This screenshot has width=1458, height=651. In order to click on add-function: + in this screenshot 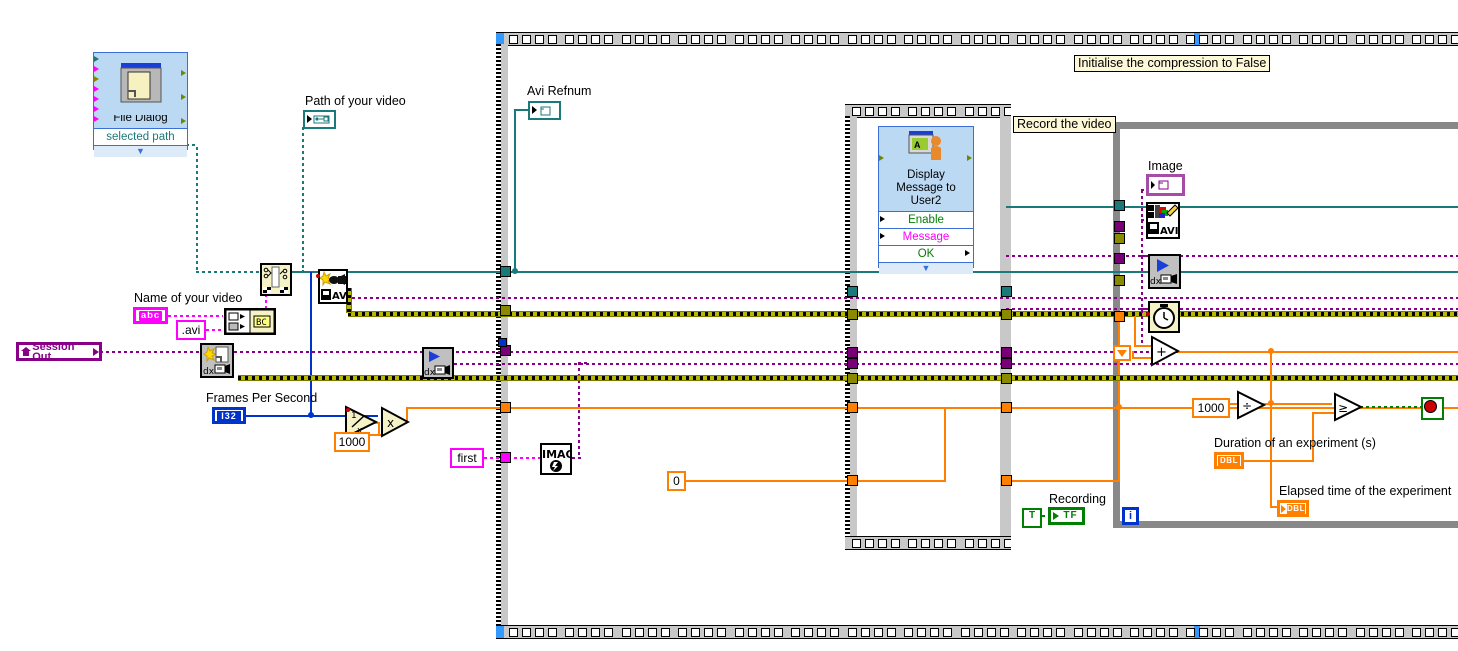, I will do `click(1165, 351)`.